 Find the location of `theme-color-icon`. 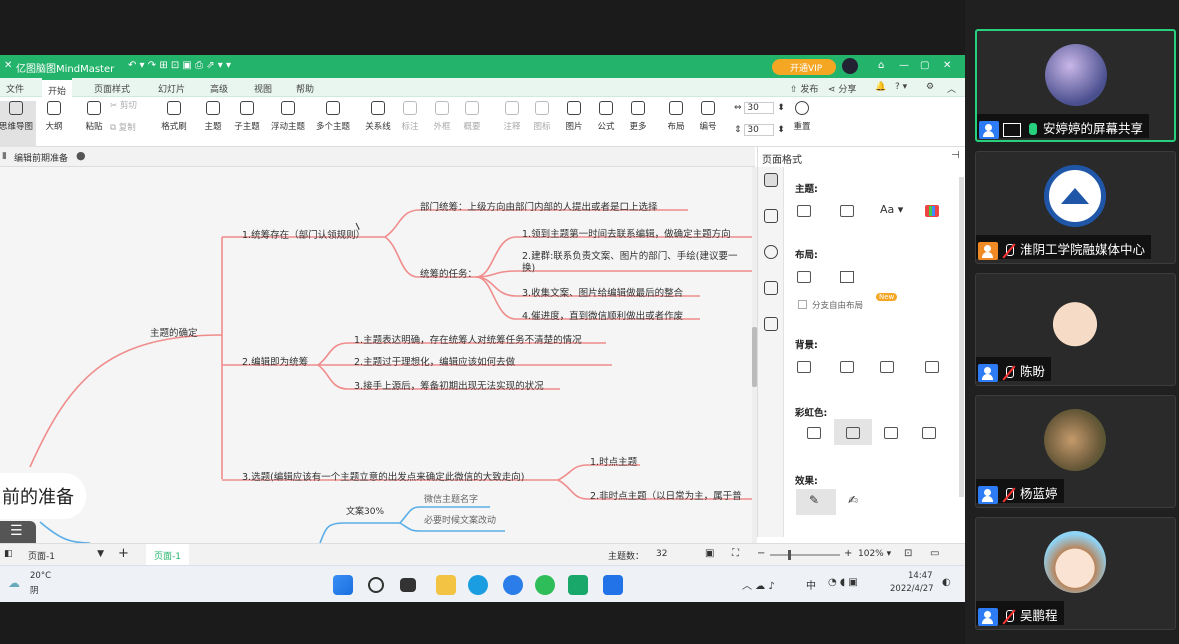

theme-color-icon is located at coordinates (847, 211).